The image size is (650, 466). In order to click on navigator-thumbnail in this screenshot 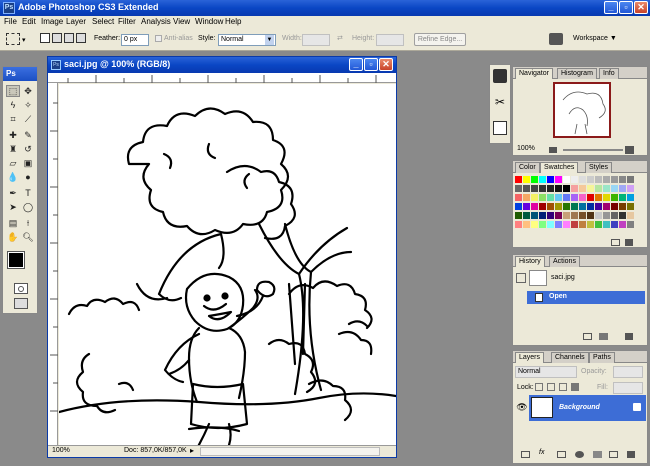, I will do `click(582, 110)`.